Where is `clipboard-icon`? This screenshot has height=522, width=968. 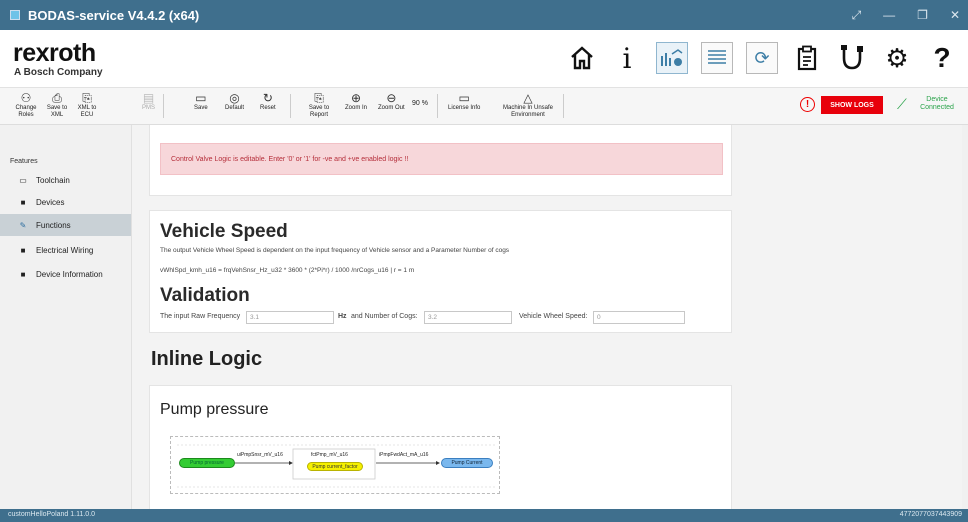
clipboard-icon is located at coordinates (807, 58).